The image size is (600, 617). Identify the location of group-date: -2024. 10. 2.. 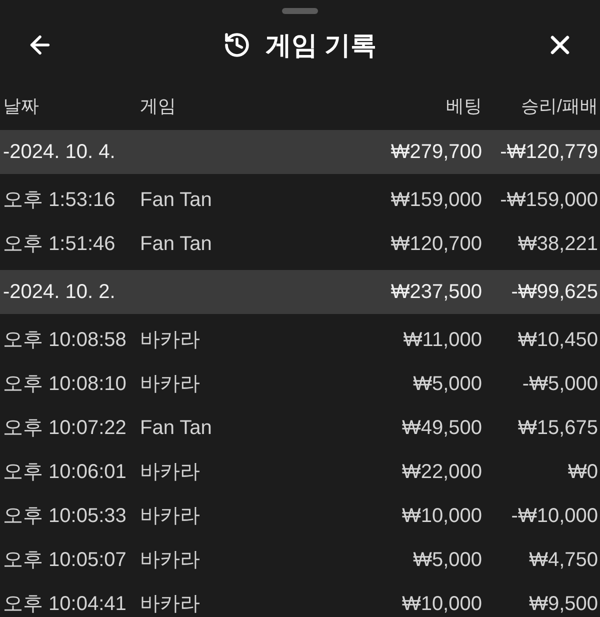
(59, 292).